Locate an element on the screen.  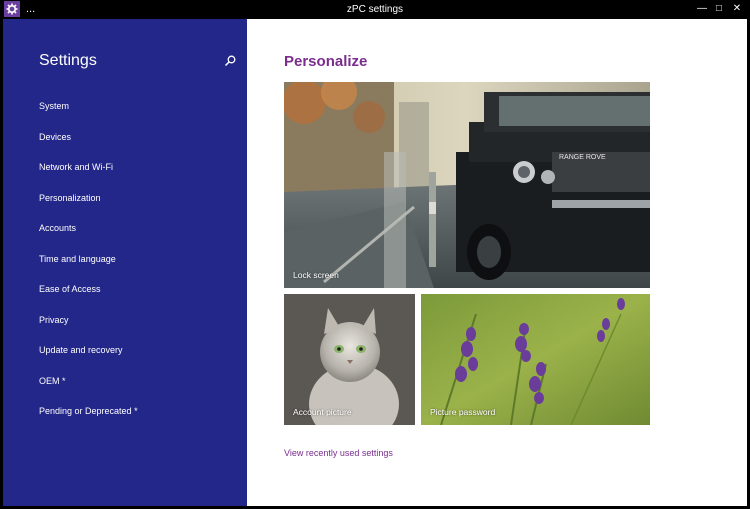
title-bar: ... zPC settings — □ ✕ is located at coordinates (375, 9).